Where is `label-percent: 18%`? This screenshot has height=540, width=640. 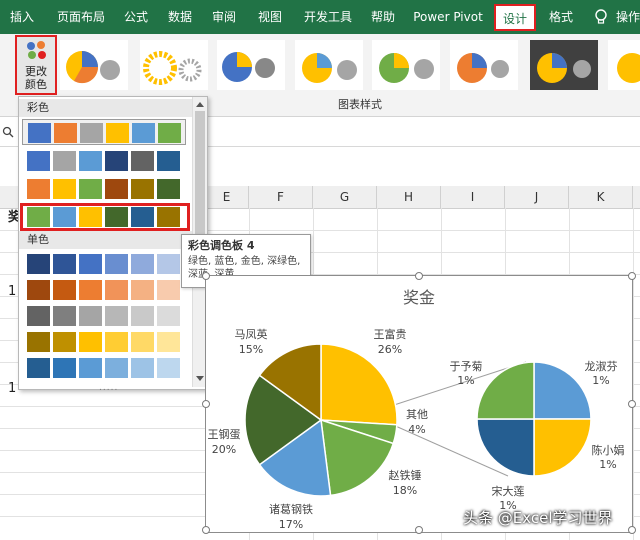
label-percent: 18% is located at coordinates (405, 490).